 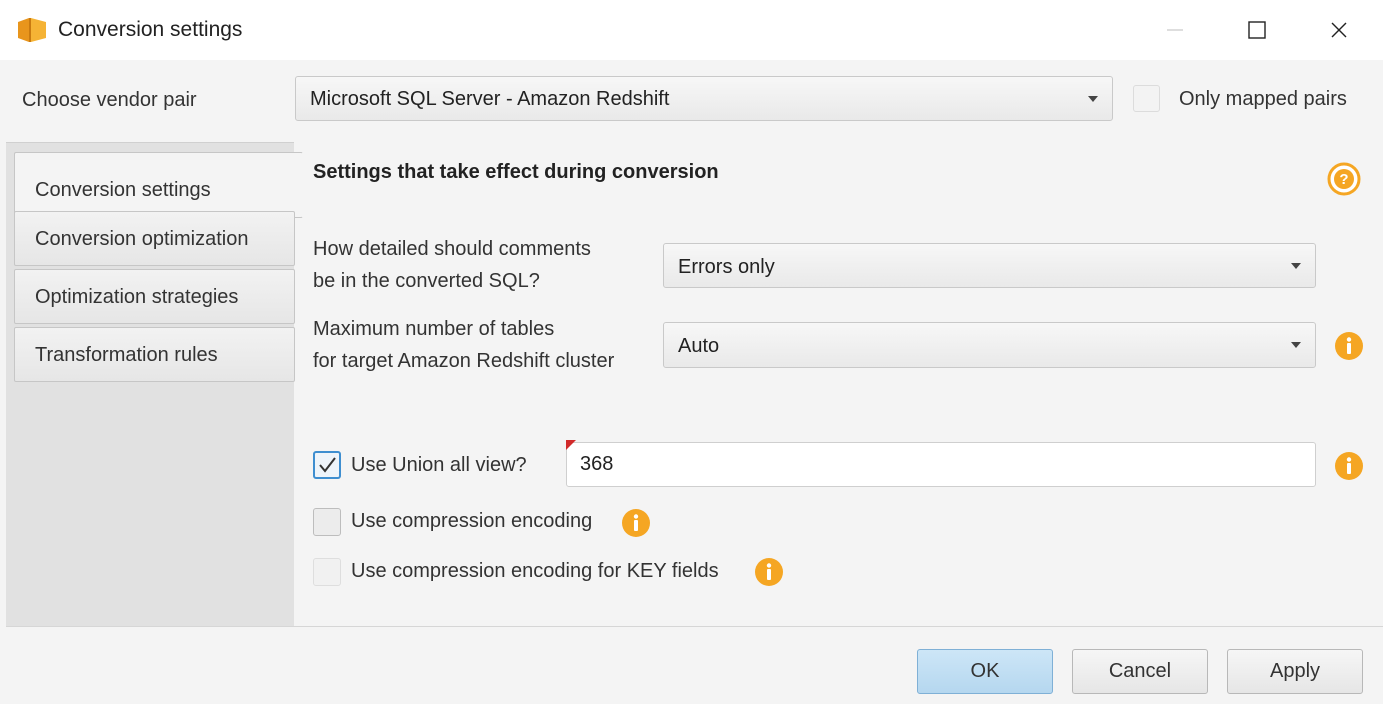 What do you see at coordinates (327, 572) in the screenshot?
I see `compression-key-fields-checkbox` at bounding box center [327, 572].